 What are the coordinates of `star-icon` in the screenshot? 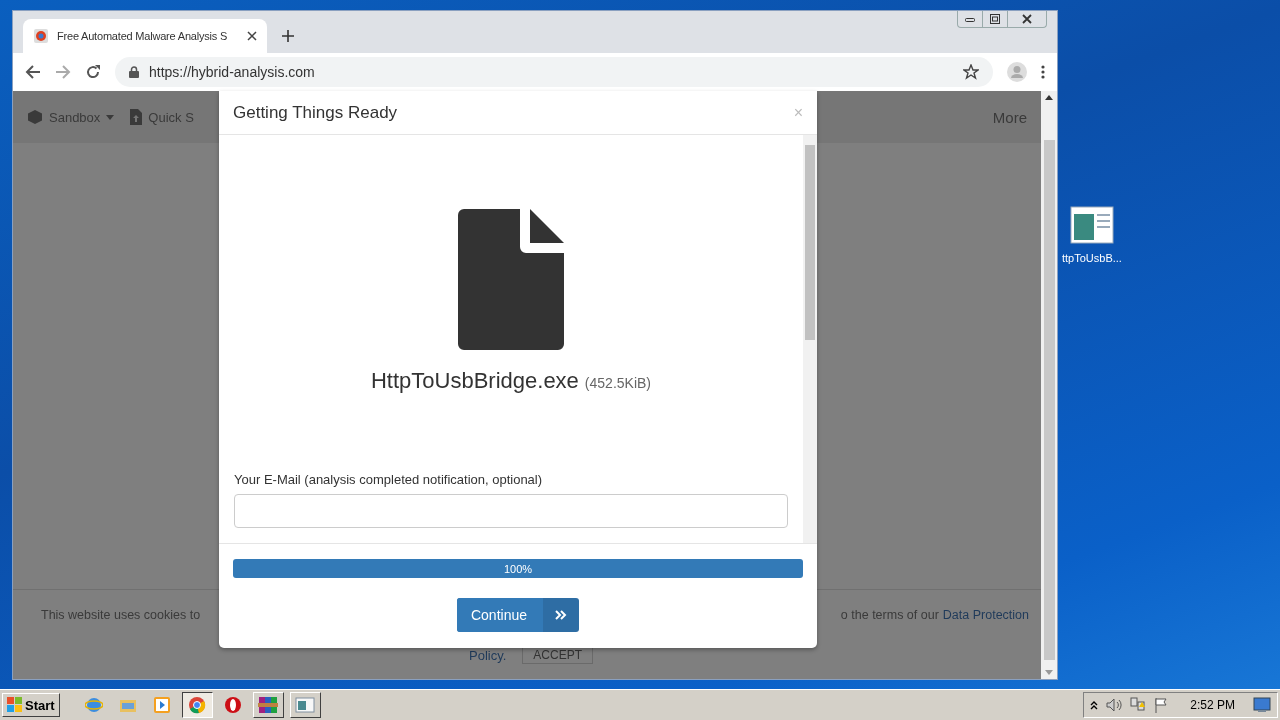 It's located at (971, 72).